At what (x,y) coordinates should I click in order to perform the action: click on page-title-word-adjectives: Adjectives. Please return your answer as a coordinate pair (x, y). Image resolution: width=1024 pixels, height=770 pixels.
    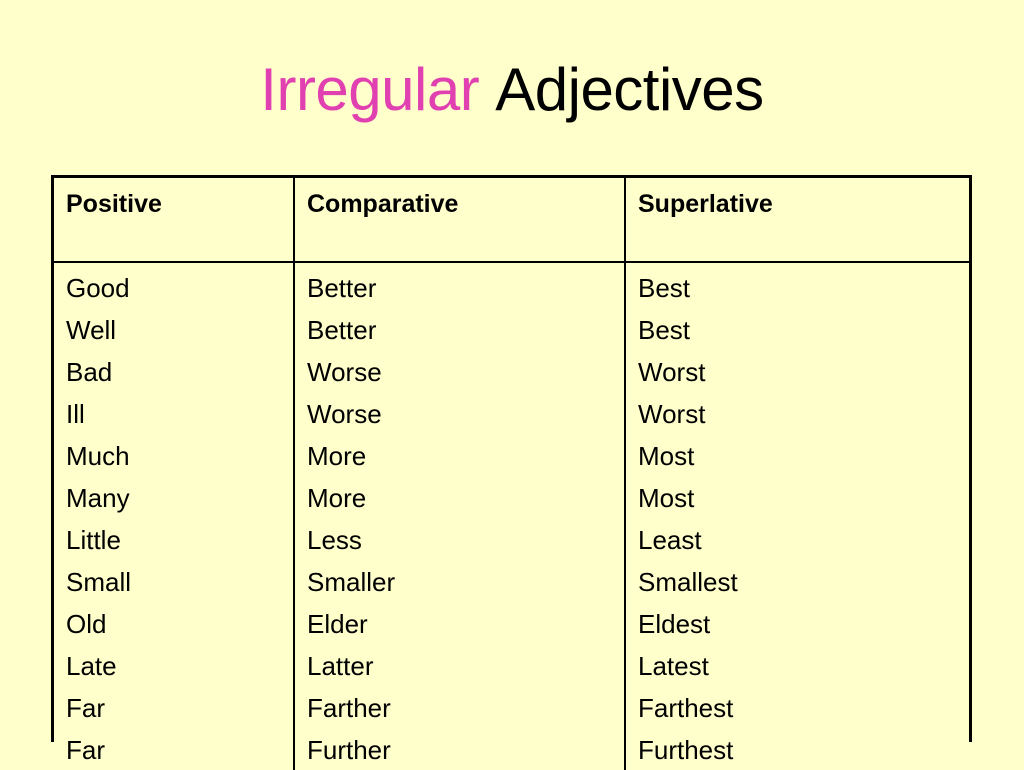
    Looking at the image, I should click on (629, 89).